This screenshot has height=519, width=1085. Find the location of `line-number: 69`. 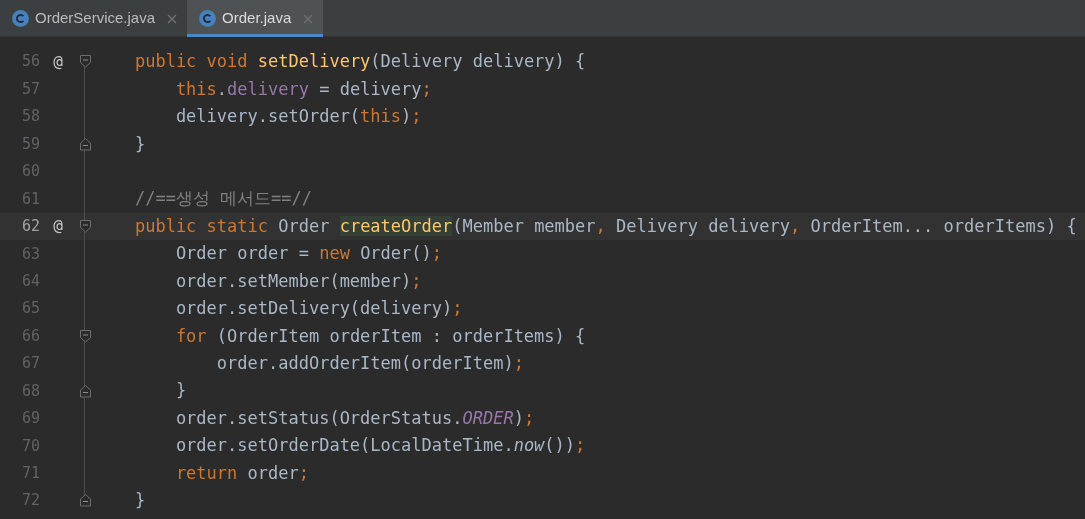

line-number: 69 is located at coordinates (30, 418).